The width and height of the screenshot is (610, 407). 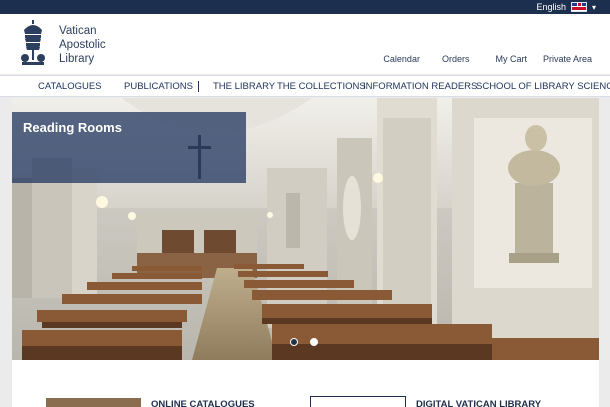 I want to click on nav-publications: PUBLICATIONS, so click(x=158, y=86).